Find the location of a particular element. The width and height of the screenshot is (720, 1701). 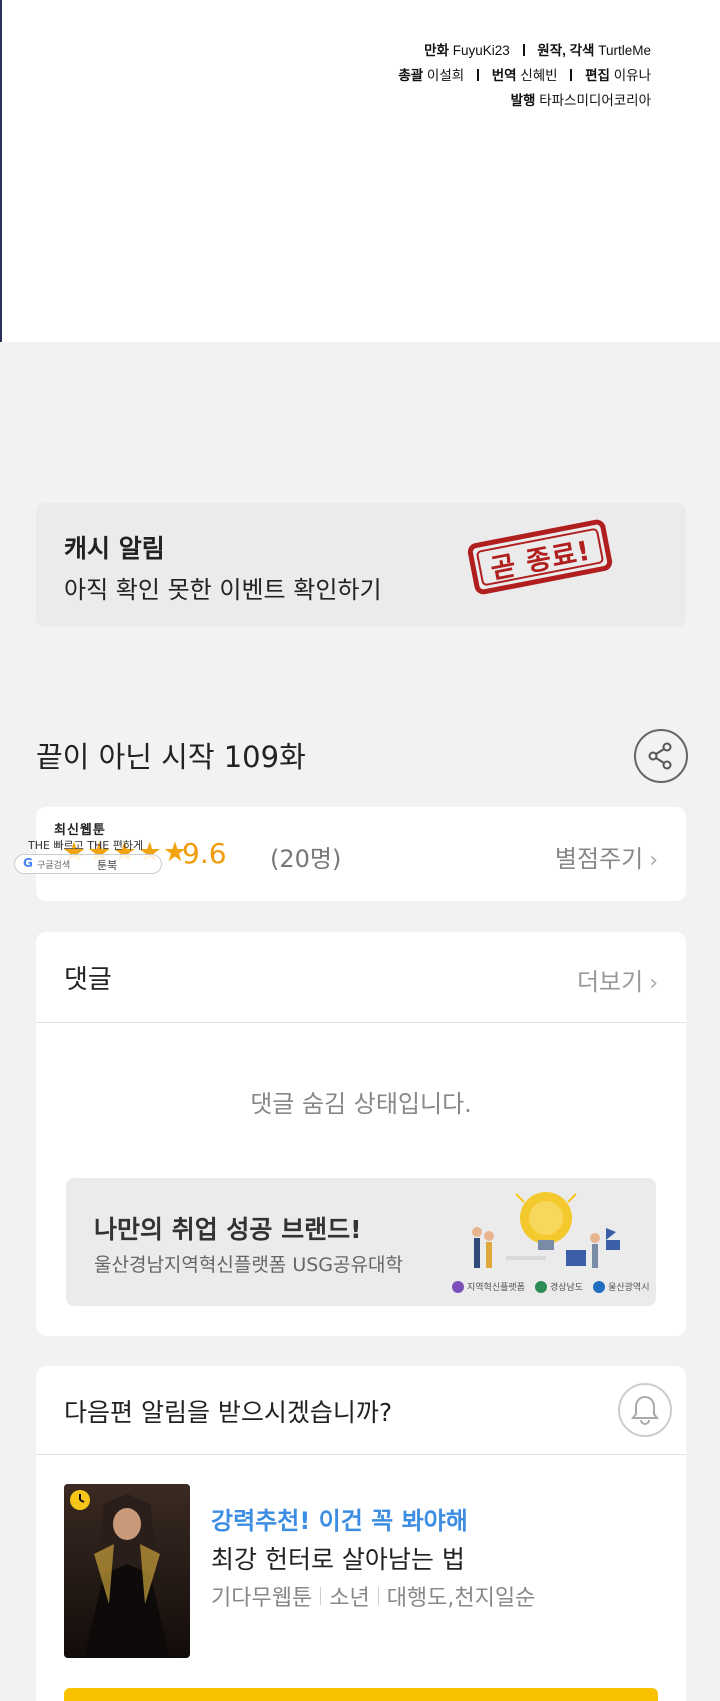

credits-line-1: 만화 FuyuKi23 원작, 각색 TurtleMe is located at coordinates (524, 50).